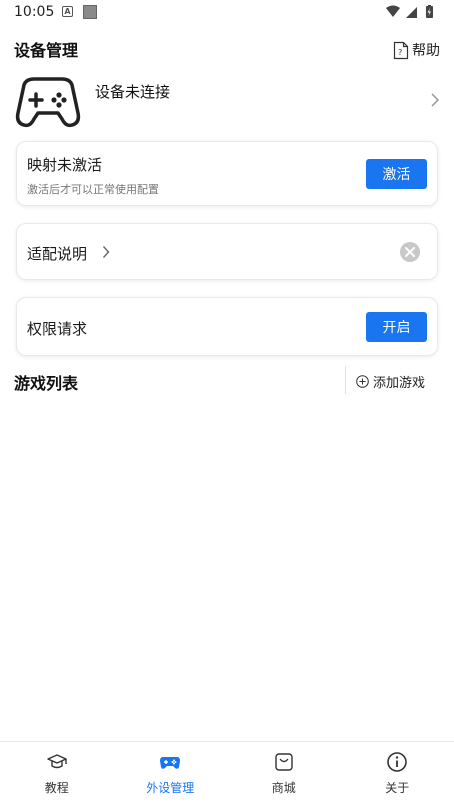 This screenshot has height=807, width=454. I want to click on activation-title: 映射未激活, so click(65, 165).